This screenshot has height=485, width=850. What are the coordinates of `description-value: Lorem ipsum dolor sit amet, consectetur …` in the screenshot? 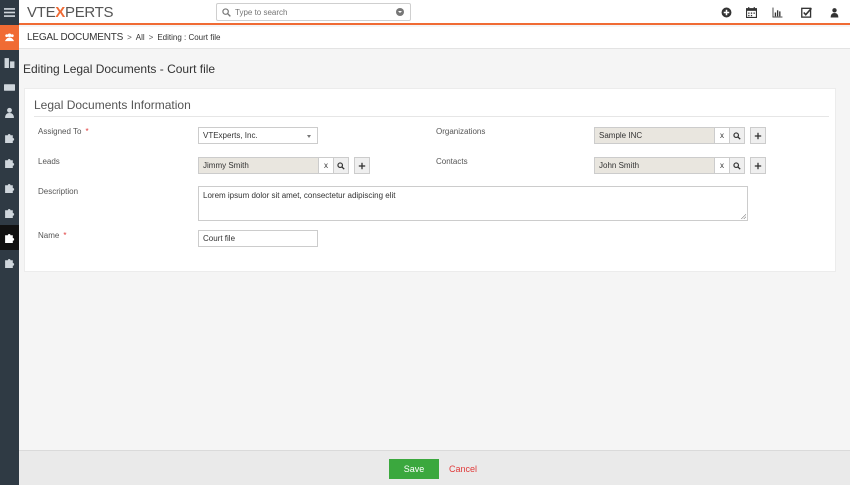 It's located at (299, 195).